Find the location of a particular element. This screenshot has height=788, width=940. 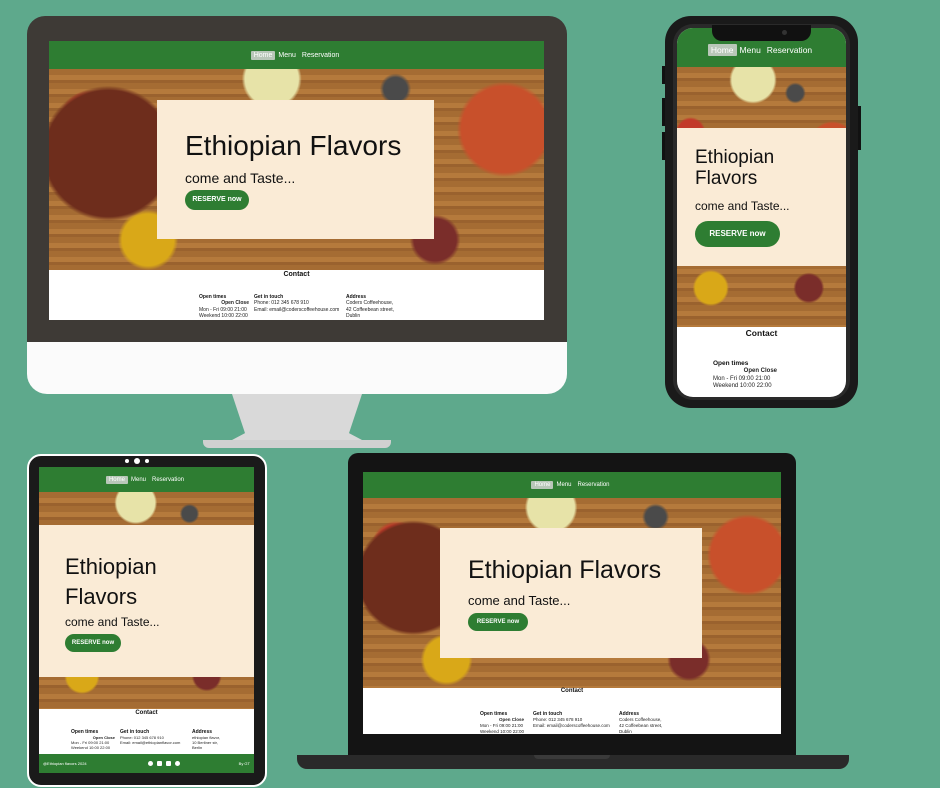

monitor-foot is located at coordinates (297, 444).